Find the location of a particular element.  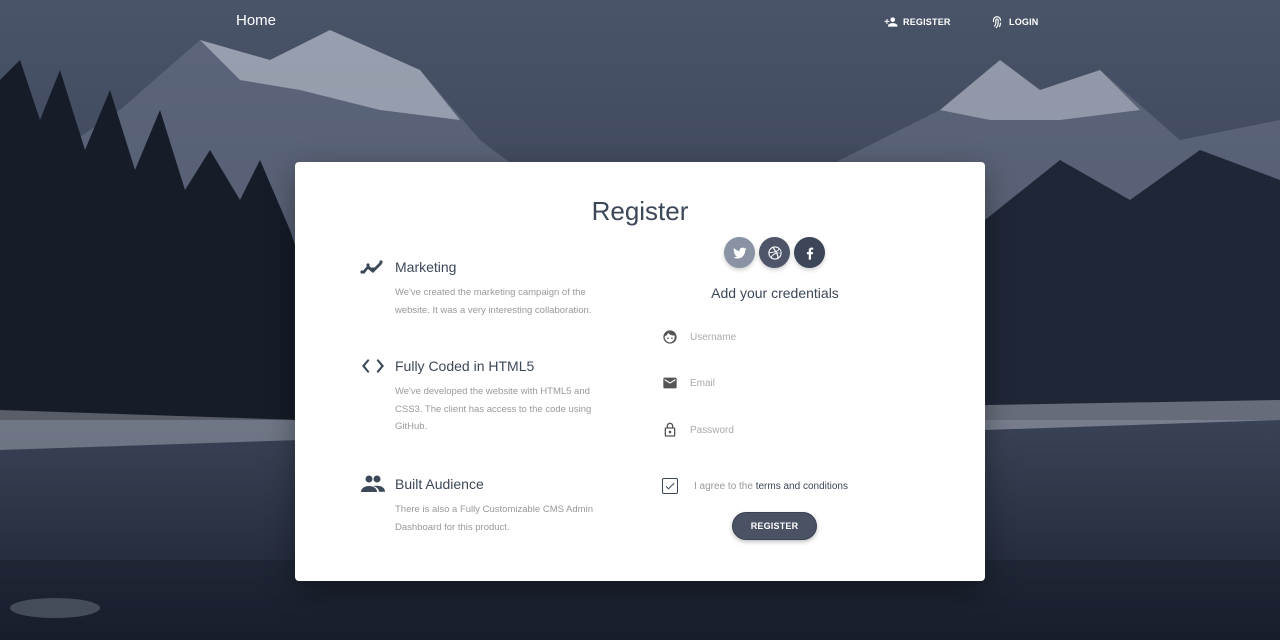

dribbble-button is located at coordinates (774, 252).